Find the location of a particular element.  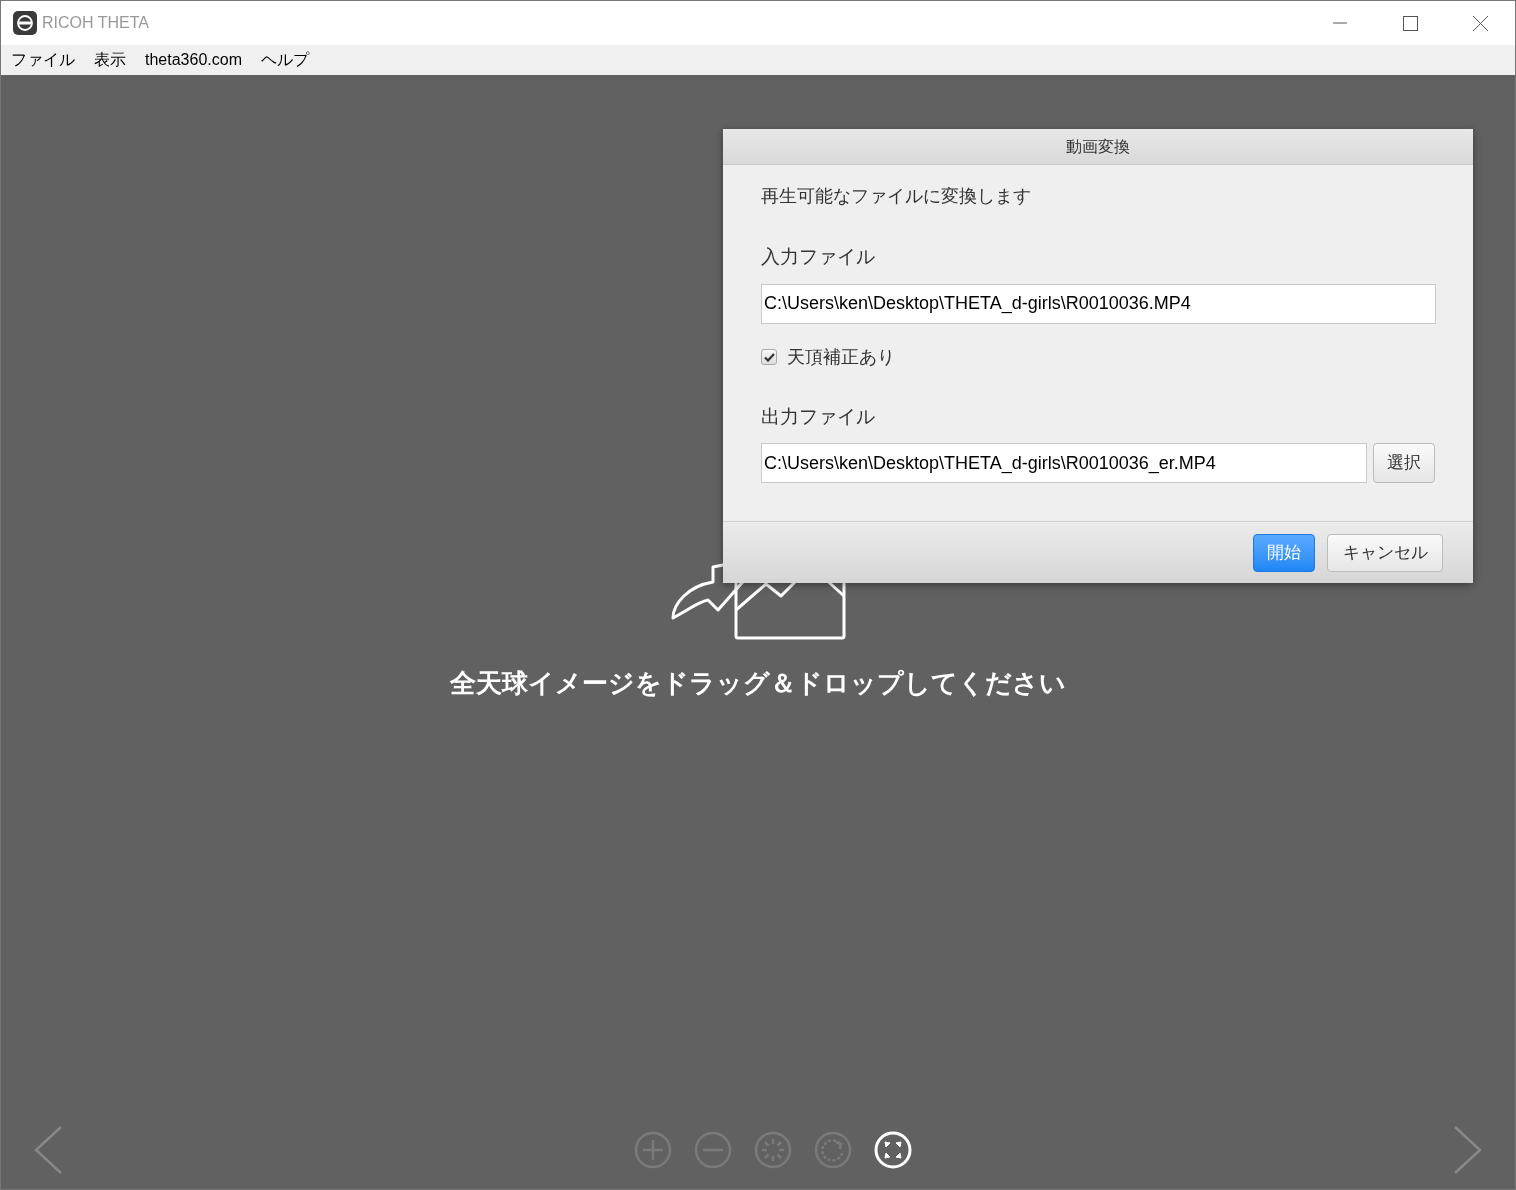

check-icon is located at coordinates (769, 357).